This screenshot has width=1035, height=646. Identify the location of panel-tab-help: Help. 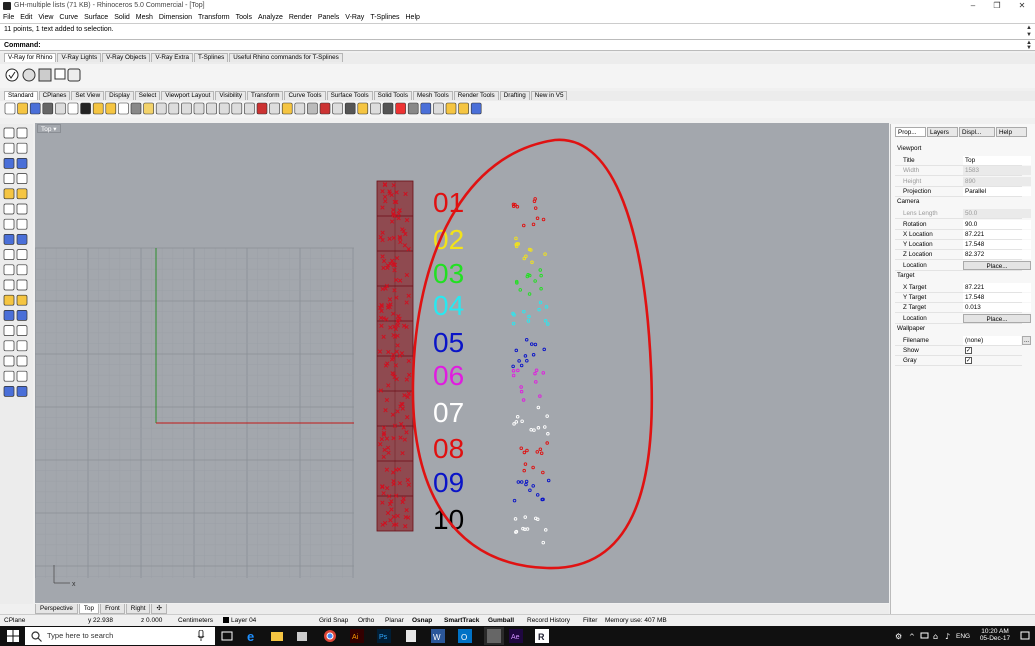
(1011, 132).